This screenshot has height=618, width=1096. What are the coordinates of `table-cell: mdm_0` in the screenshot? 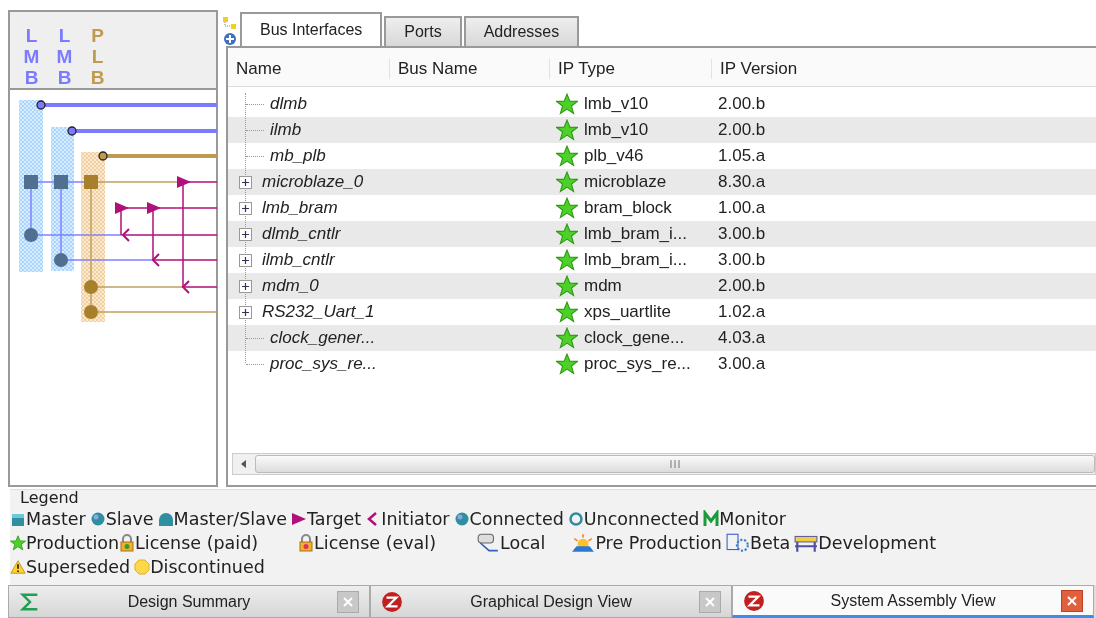 It's located at (290, 286).